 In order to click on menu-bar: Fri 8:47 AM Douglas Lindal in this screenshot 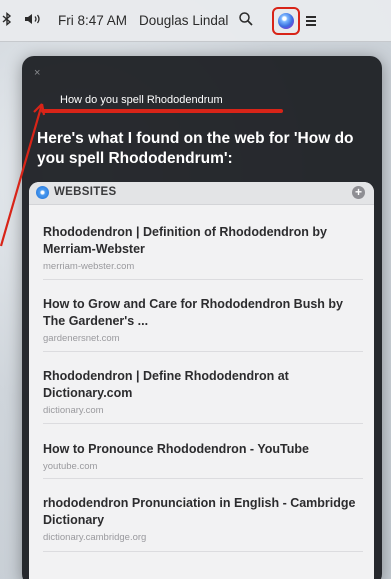, I will do `click(195, 21)`.